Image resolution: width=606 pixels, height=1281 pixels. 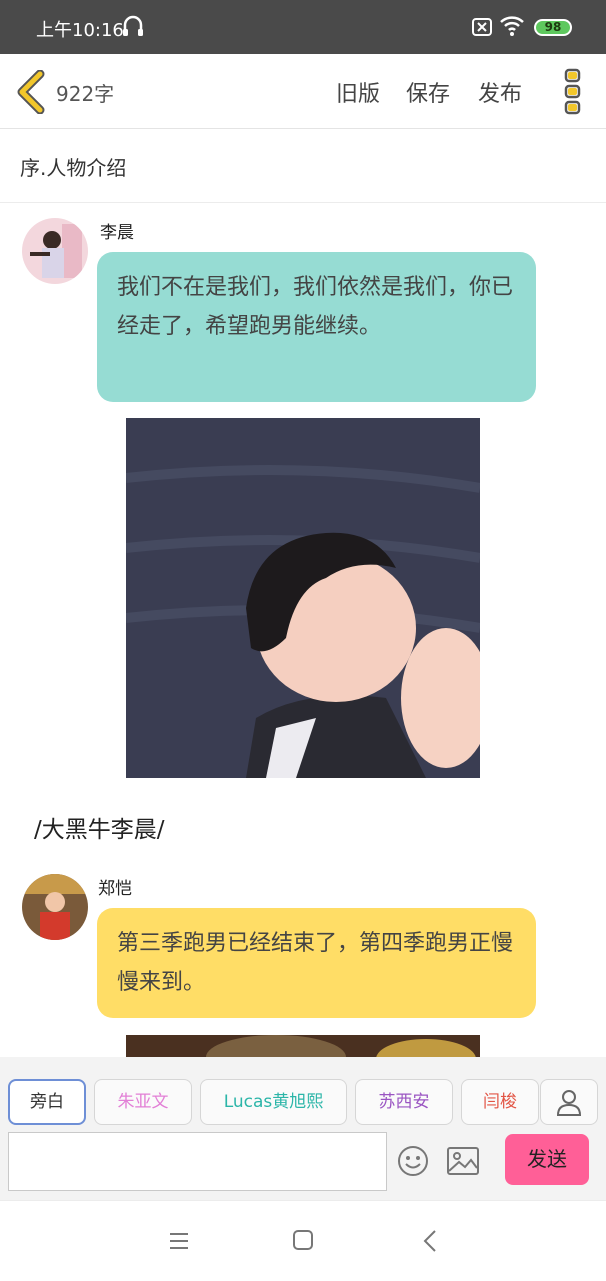 I want to click on chip-label: 闫梭, so click(x=500, y=1102).